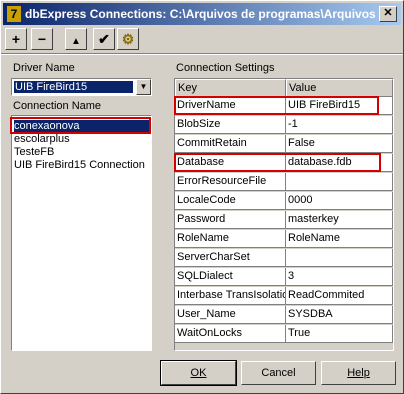 Image resolution: width=404 pixels, height=394 pixels. What do you see at coordinates (230, 88) in the screenshot?
I see `column-header-key: Key` at bounding box center [230, 88].